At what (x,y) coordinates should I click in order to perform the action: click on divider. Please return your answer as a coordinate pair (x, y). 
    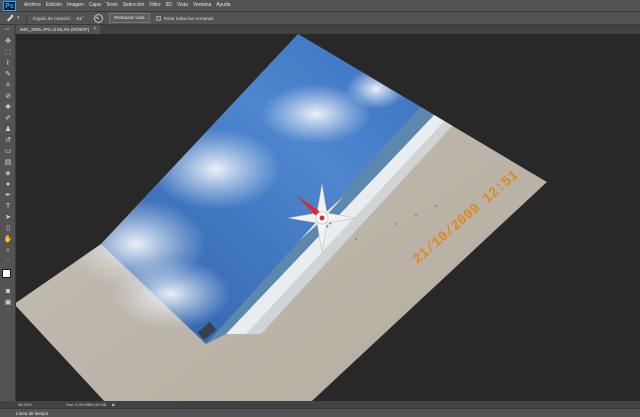
    Looking at the image, I should click on (26, 18).